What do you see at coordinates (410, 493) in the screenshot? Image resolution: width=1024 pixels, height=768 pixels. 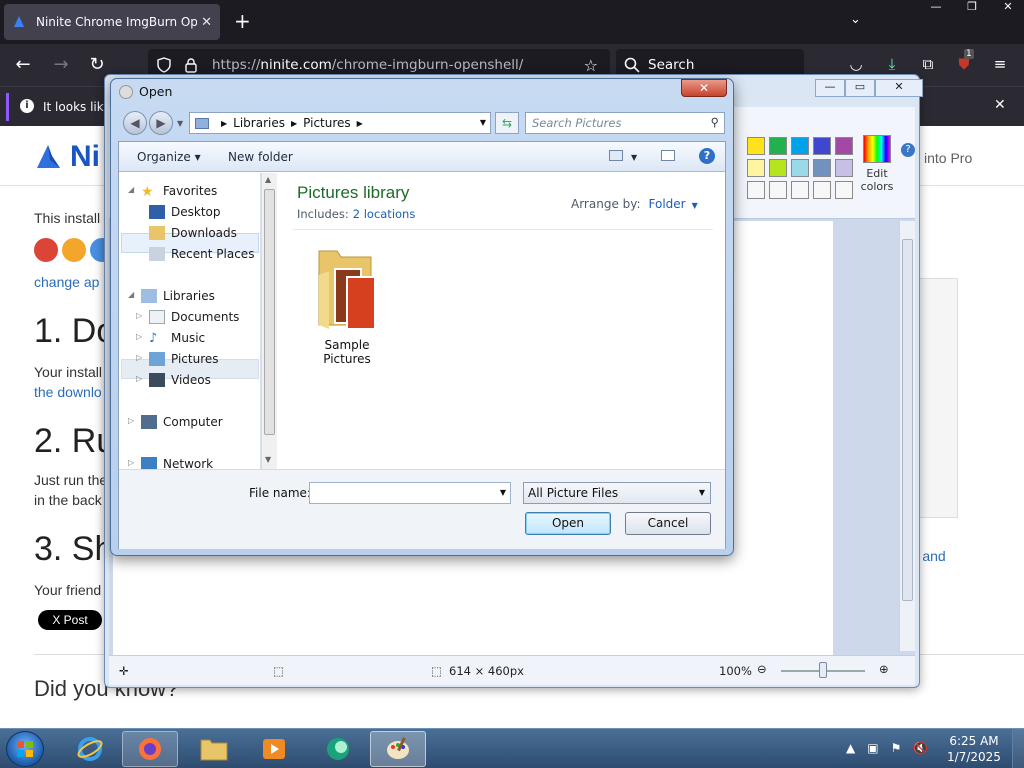 I see `file-name-input: ▼` at bounding box center [410, 493].